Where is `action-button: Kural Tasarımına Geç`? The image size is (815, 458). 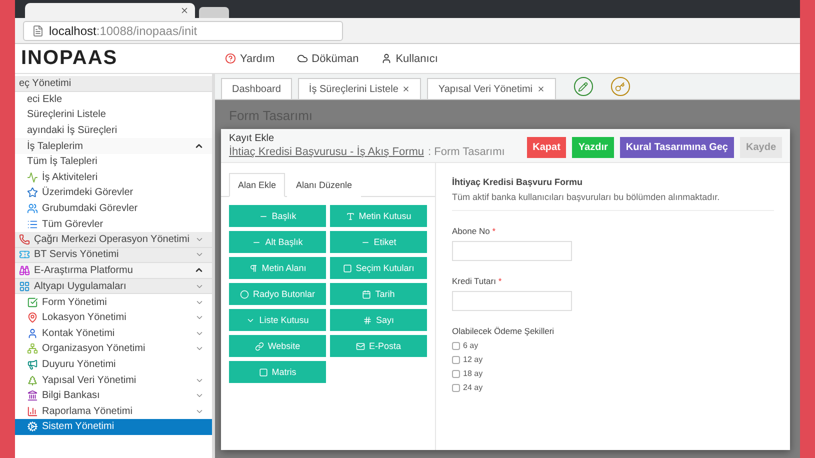
action-button: Kural Tasarımına Geç is located at coordinates (677, 147).